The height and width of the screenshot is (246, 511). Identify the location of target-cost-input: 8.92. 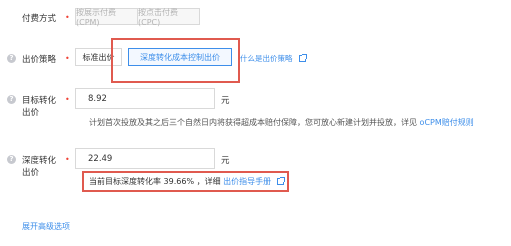
(145, 98).